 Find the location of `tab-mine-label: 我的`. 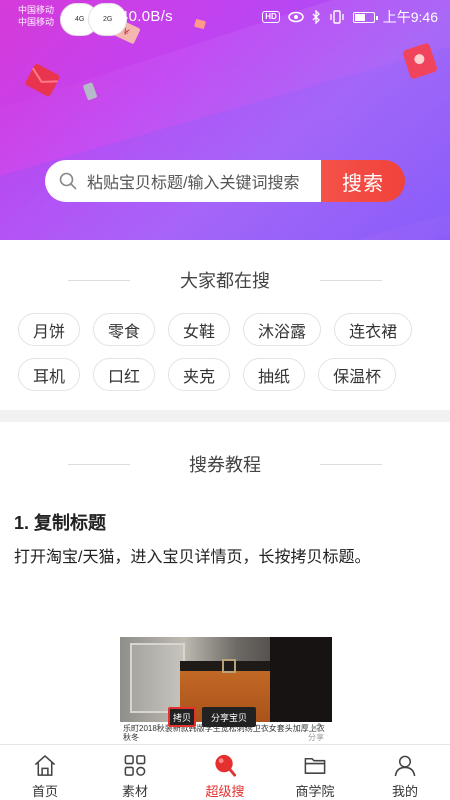

tab-mine-label: 我的 is located at coordinates (404, 791).